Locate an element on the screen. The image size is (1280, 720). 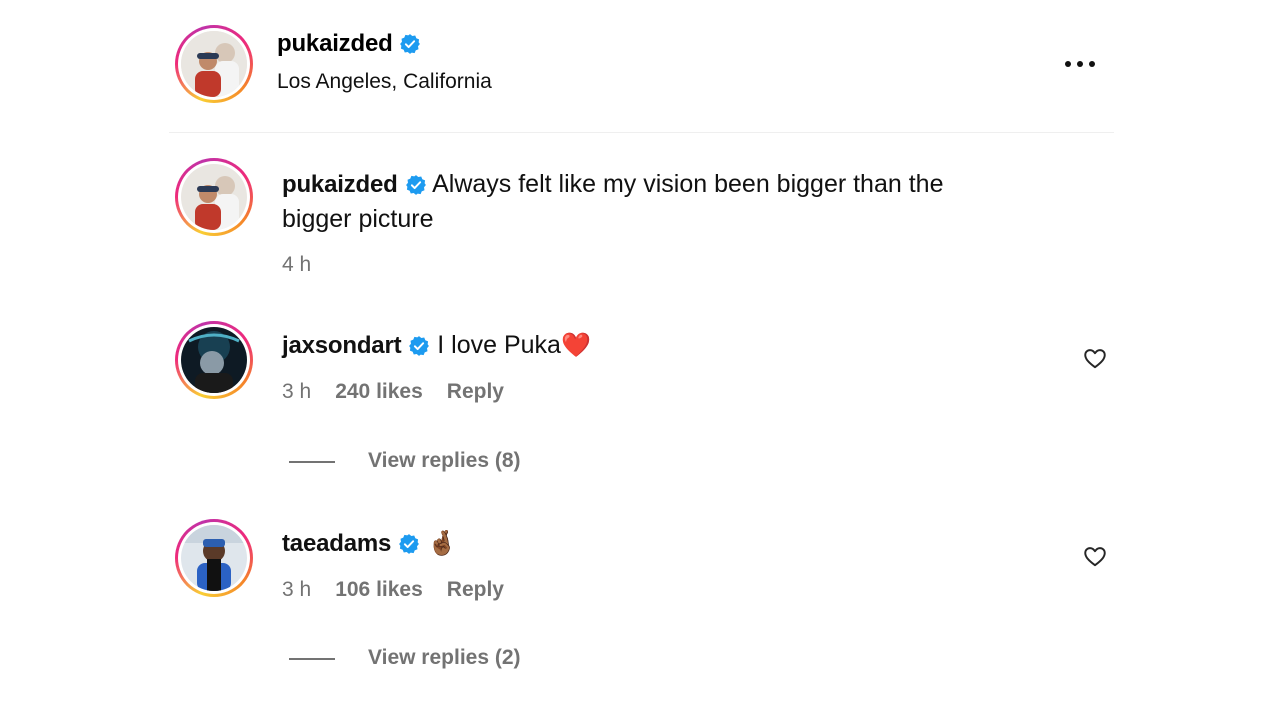
post-author-avatar is located at coordinates (214, 64).